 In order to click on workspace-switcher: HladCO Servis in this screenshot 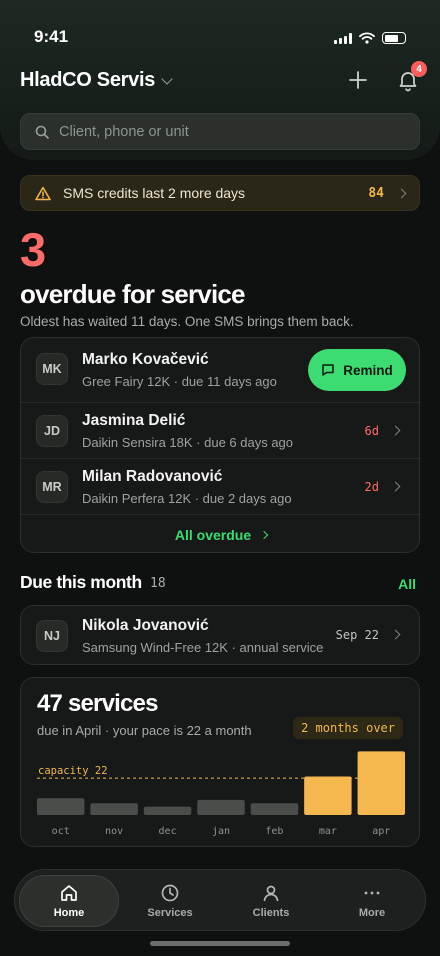, I will do `click(96, 80)`.